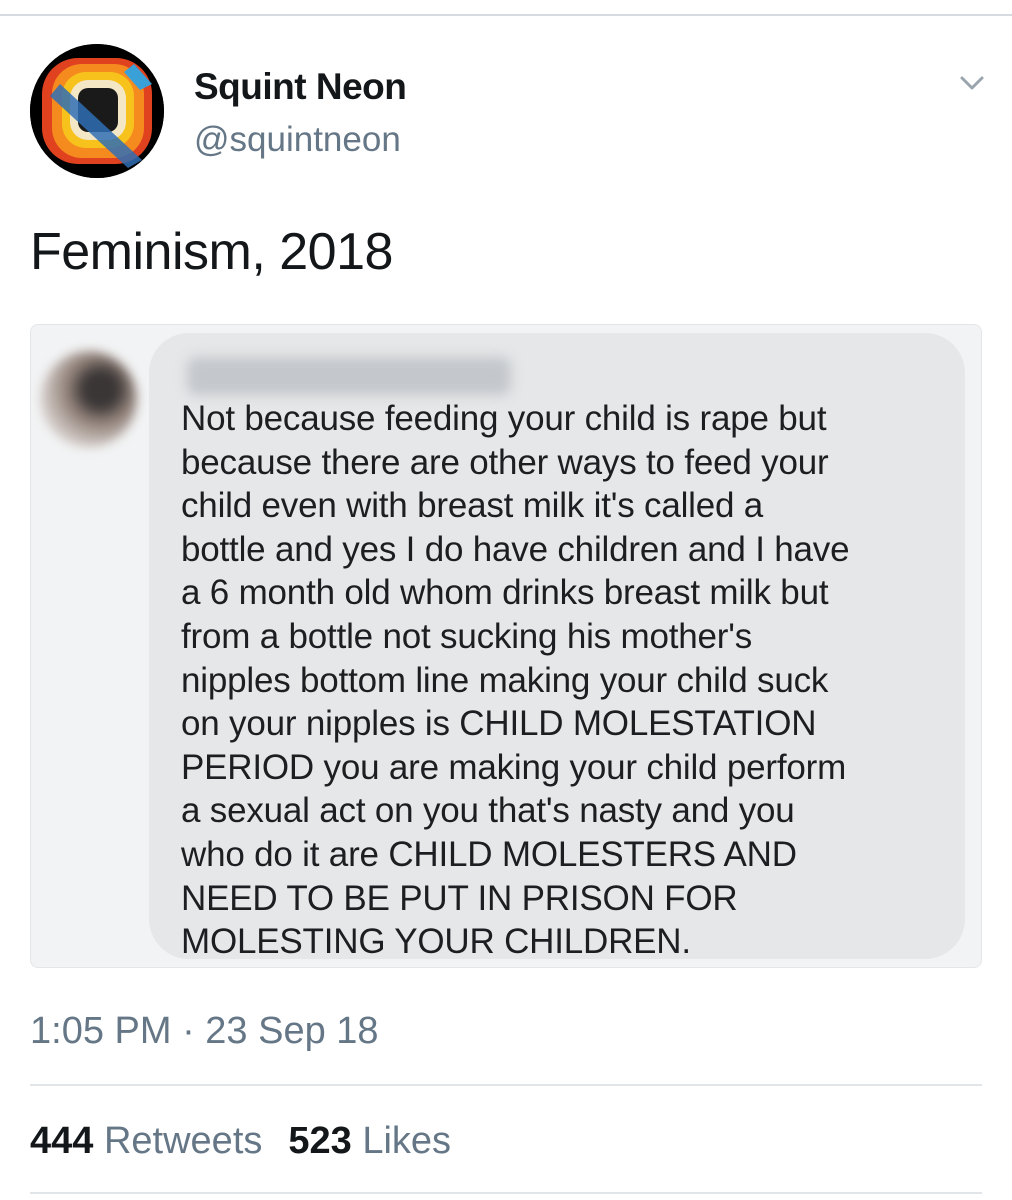  What do you see at coordinates (349, 376) in the screenshot?
I see `blurred-commenter-name` at bounding box center [349, 376].